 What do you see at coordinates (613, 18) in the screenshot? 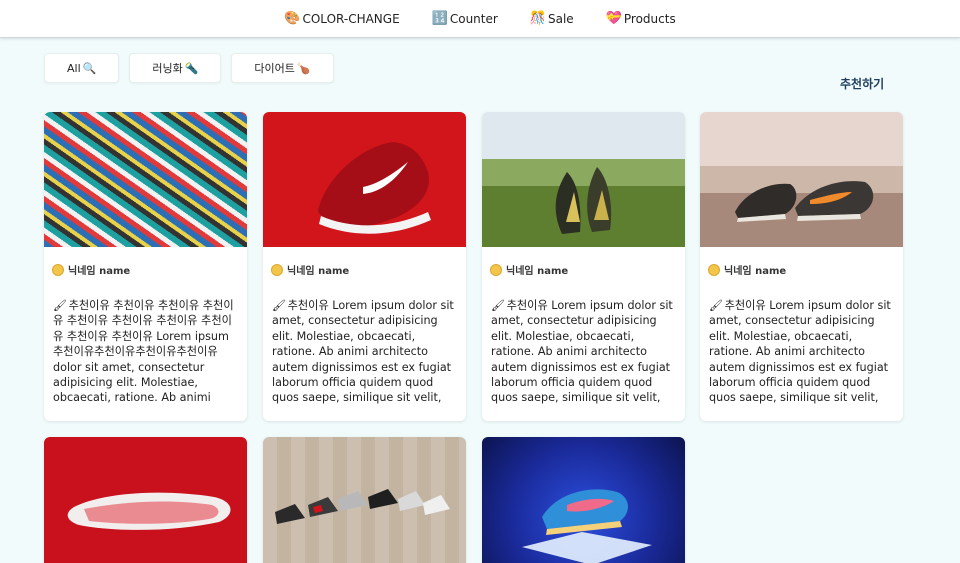
I see `heart-gift-icon: 💝` at bounding box center [613, 18].